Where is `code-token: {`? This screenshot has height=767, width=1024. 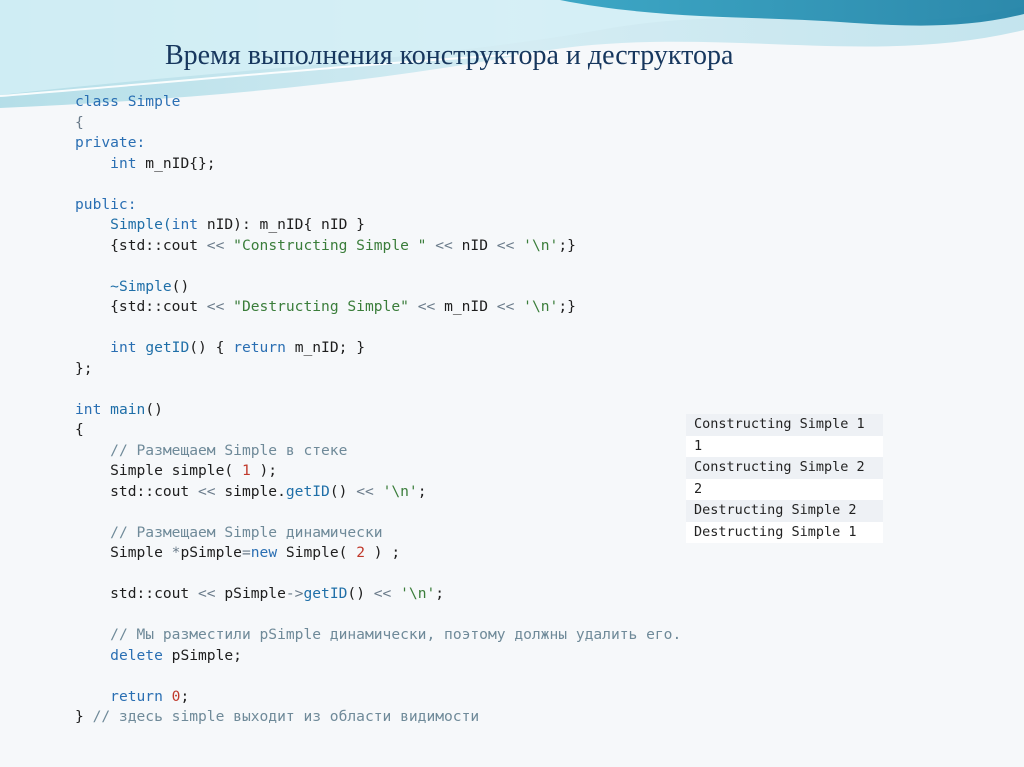
code-token: { is located at coordinates (79, 429).